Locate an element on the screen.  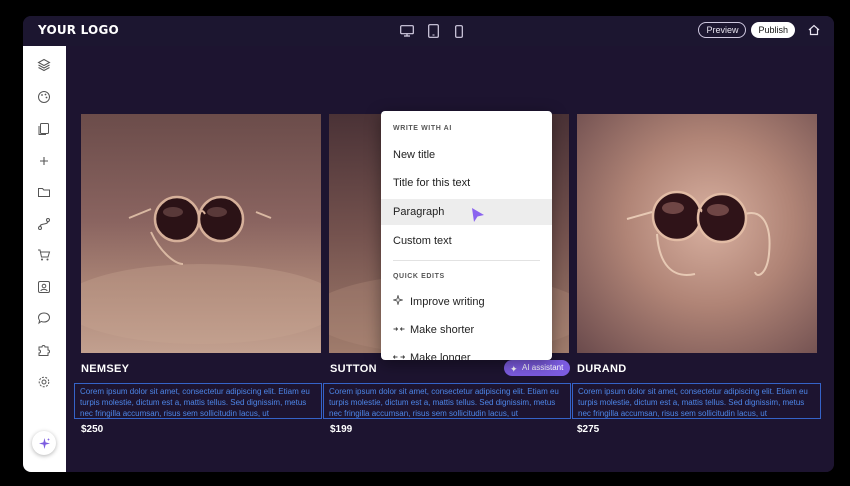
mobile-icon is located at coordinates (459, 31).